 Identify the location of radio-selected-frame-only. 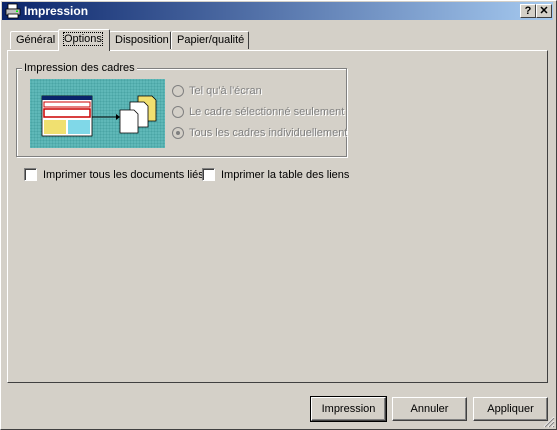
(178, 112).